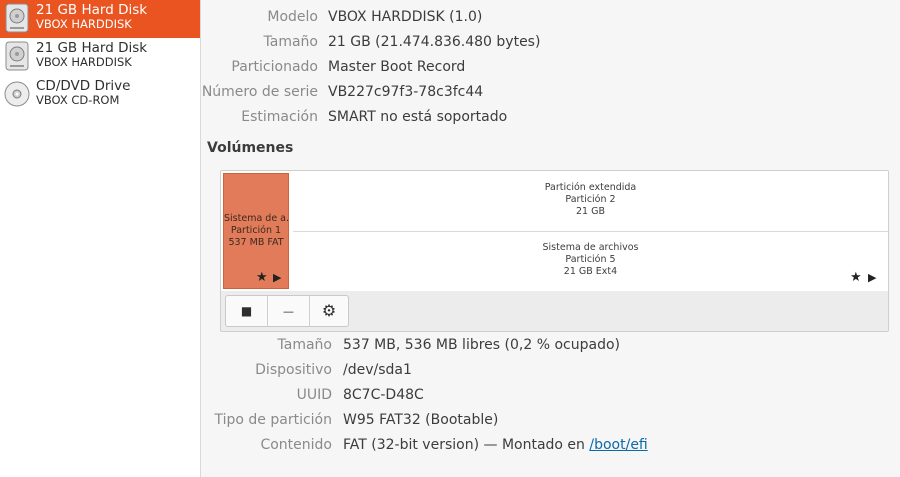 The image size is (900, 477). What do you see at coordinates (274, 67) in the screenshot?
I see `partitioning-label: Particionado` at bounding box center [274, 67].